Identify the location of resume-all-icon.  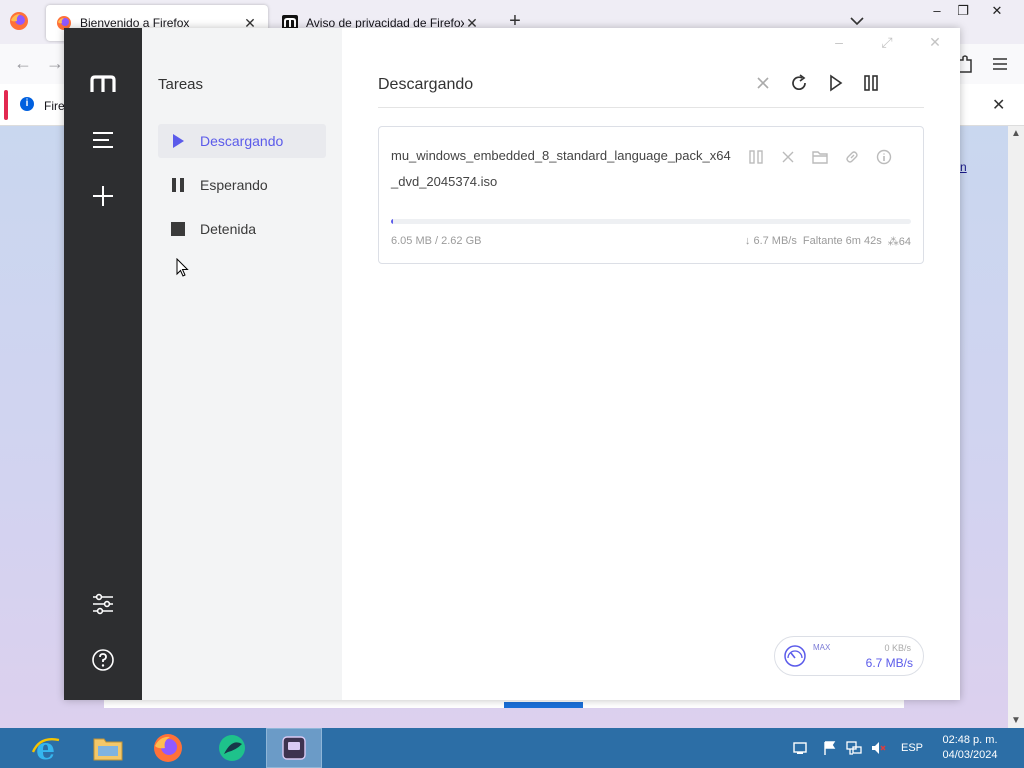
(835, 83).